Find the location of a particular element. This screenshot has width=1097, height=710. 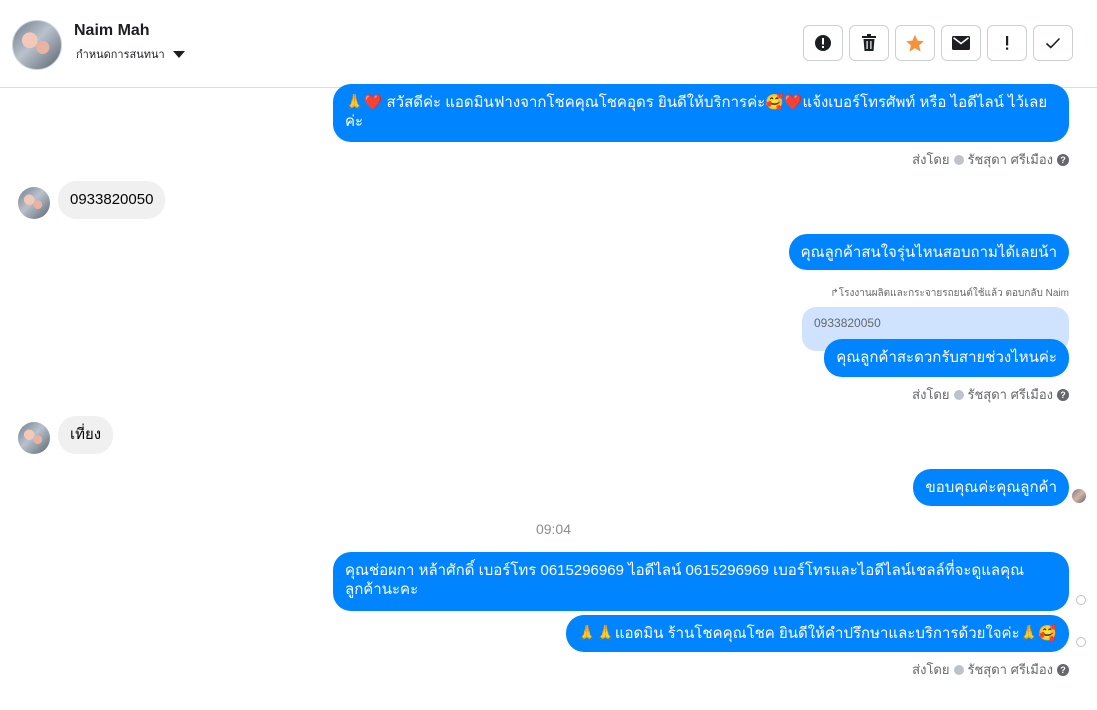

conversation-header: Naim Mah กำหนดการสนทนา is located at coordinates (548, 44).